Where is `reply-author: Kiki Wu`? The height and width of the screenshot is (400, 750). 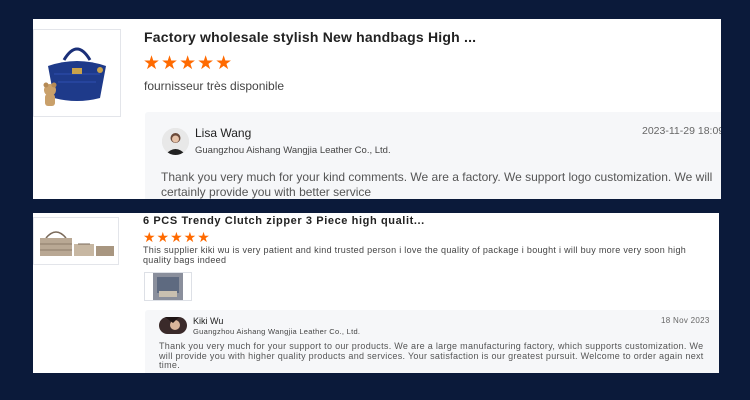
reply-author: Kiki Wu is located at coordinates (208, 321).